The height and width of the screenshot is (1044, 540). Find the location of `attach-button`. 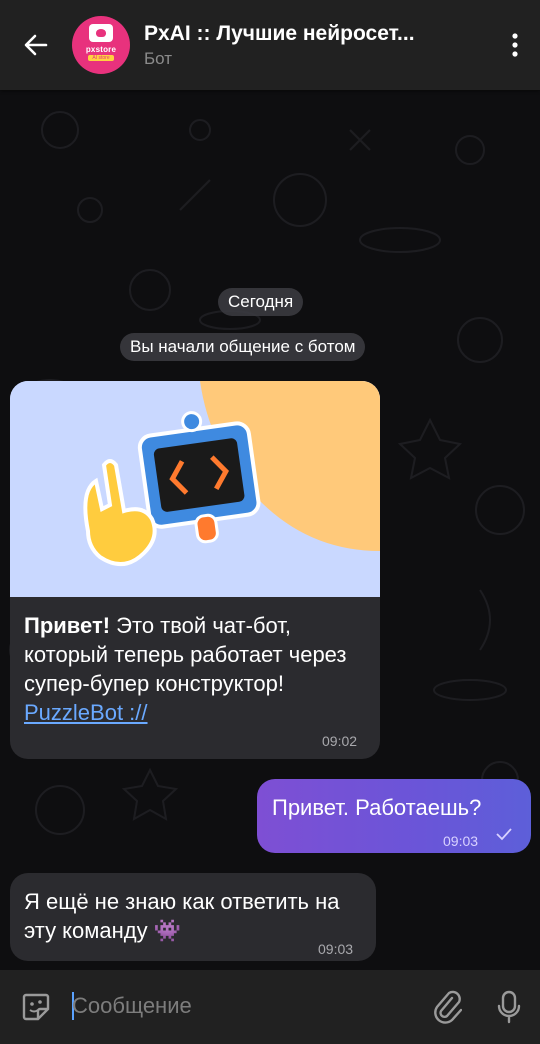

attach-button is located at coordinates (447, 1007).